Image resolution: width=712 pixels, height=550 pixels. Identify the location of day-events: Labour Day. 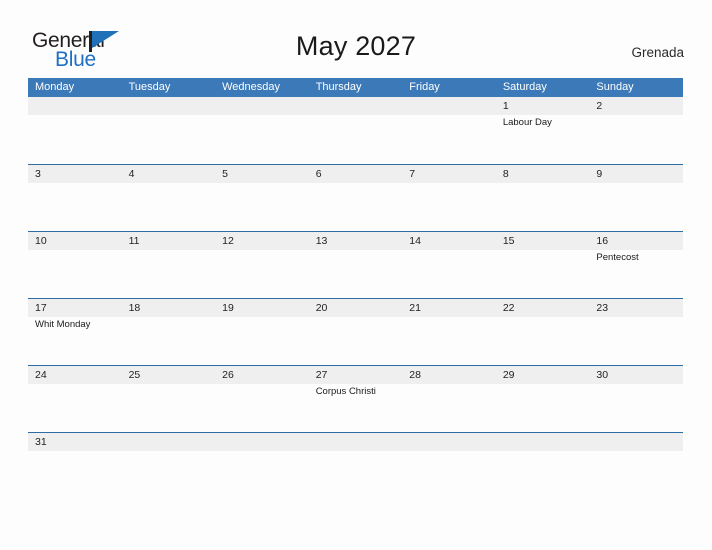
(546, 122).